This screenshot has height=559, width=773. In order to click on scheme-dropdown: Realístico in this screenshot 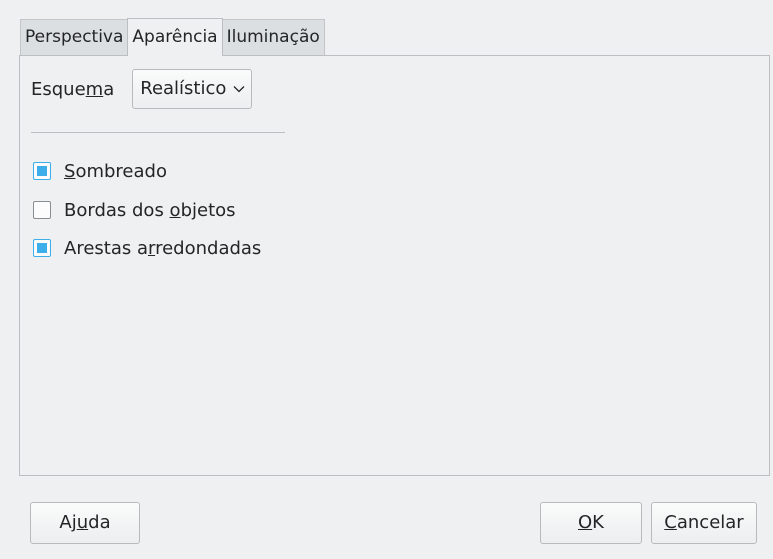, I will do `click(192, 89)`.